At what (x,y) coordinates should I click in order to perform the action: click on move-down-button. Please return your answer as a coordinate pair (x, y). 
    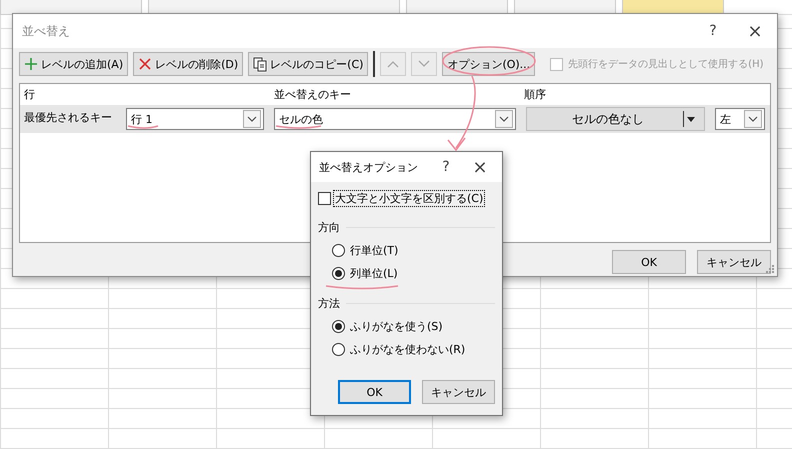
    Looking at the image, I should click on (424, 64).